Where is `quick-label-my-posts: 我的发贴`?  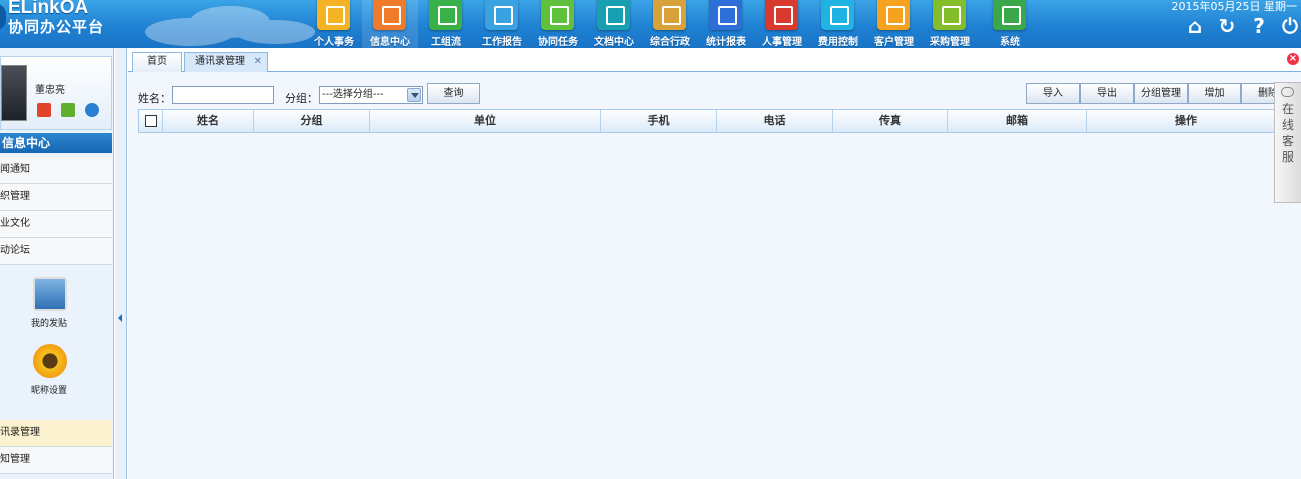 quick-label-my-posts: 我的发贴 is located at coordinates (49, 322).